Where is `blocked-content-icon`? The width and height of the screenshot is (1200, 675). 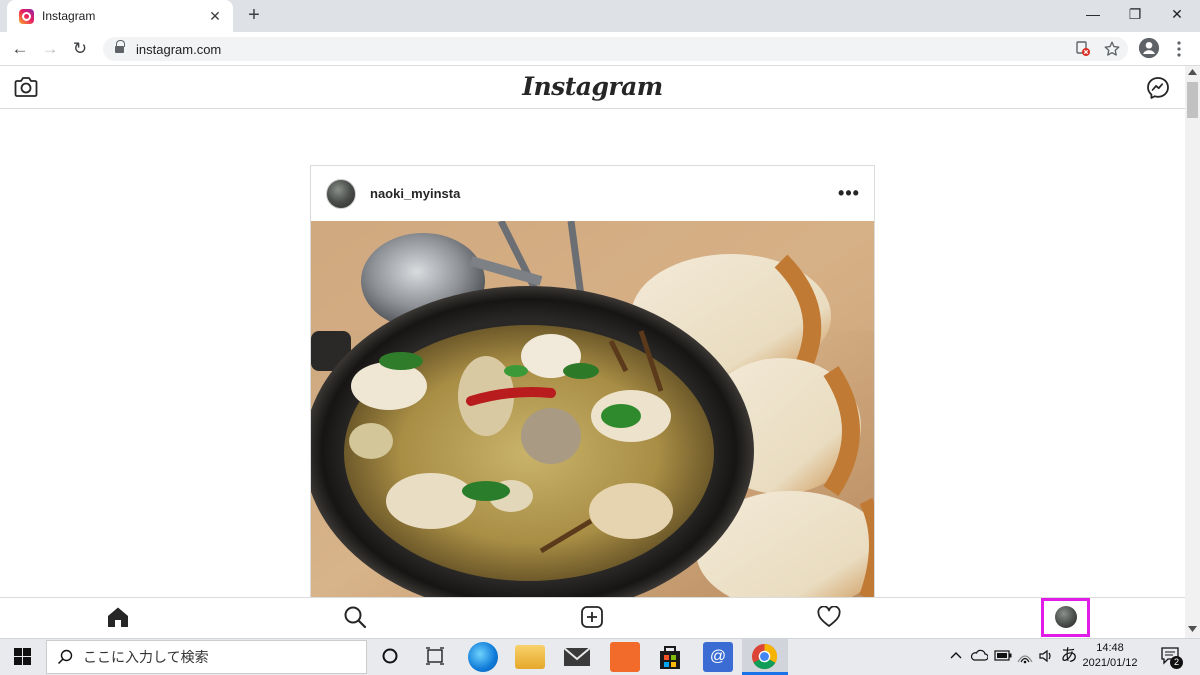
blocked-content-icon is located at coordinates (1083, 49).